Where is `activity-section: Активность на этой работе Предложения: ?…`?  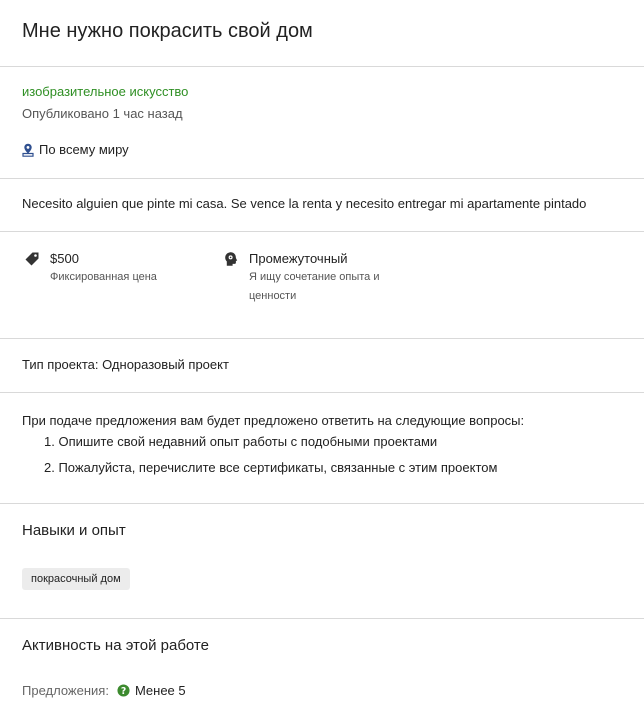
activity-section: Активность на этой работе Предложения: ?… is located at coordinates (322, 663).